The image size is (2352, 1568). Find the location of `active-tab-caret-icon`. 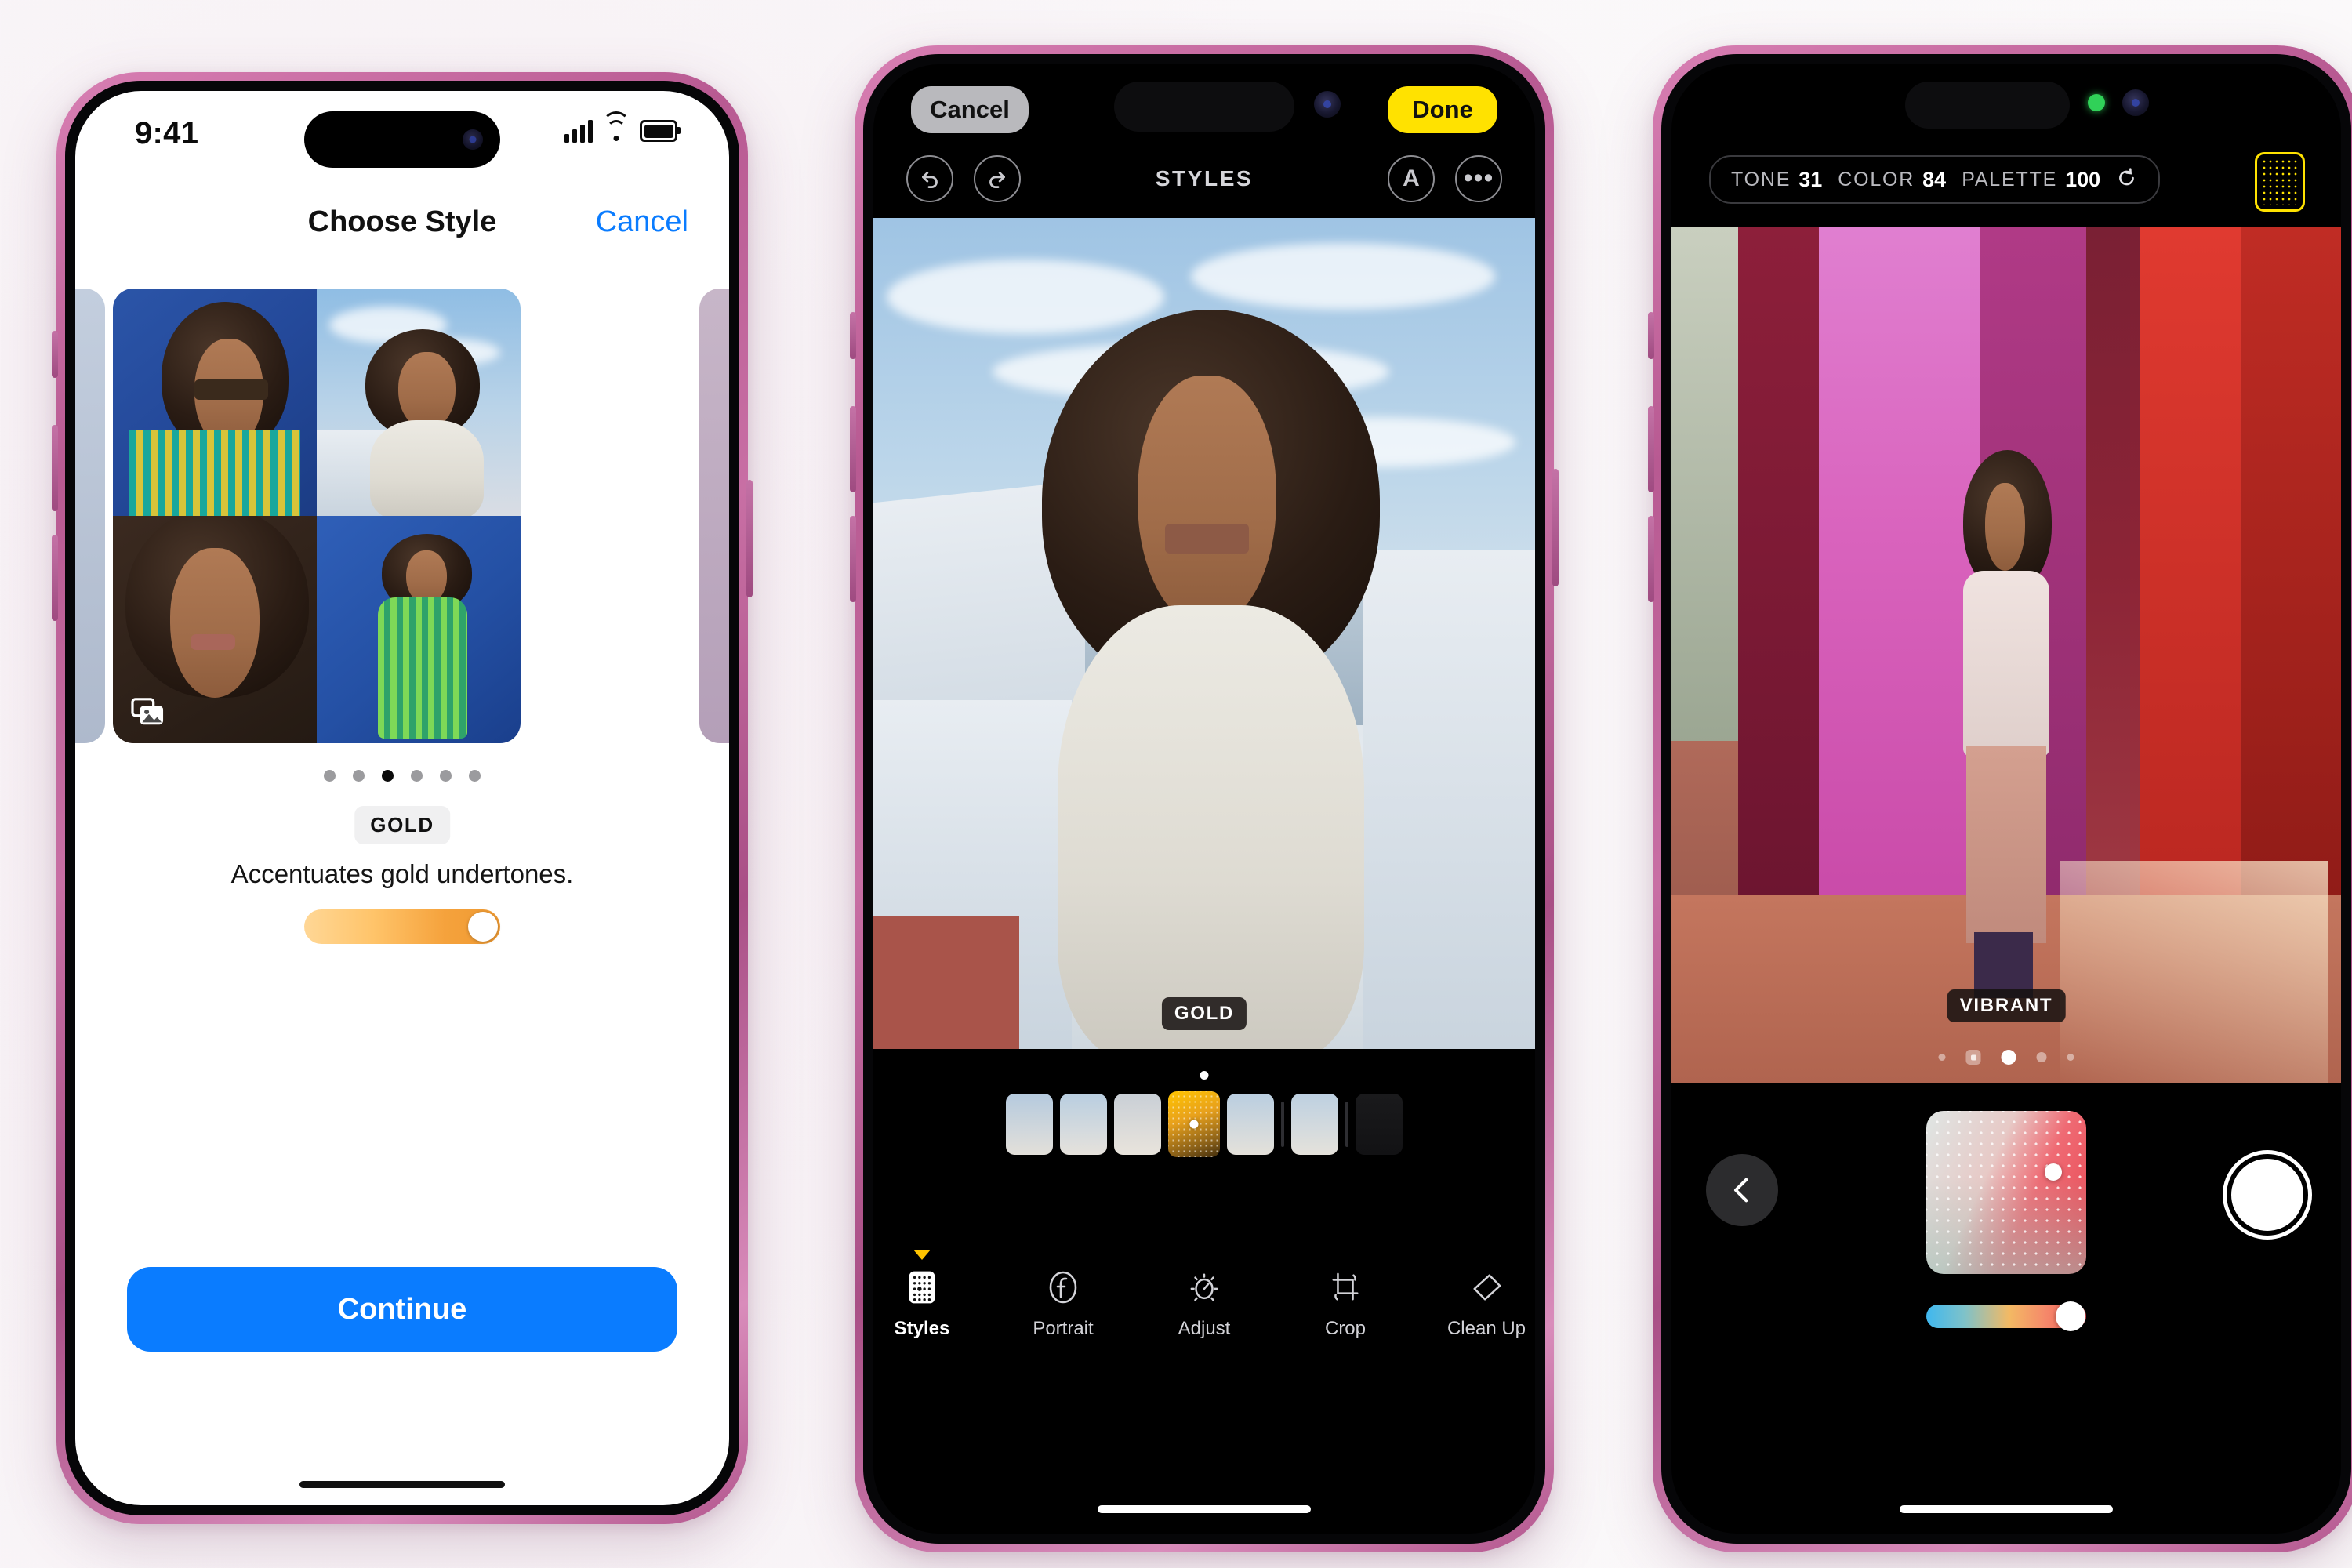

active-tab-caret-icon is located at coordinates (922, 1255).